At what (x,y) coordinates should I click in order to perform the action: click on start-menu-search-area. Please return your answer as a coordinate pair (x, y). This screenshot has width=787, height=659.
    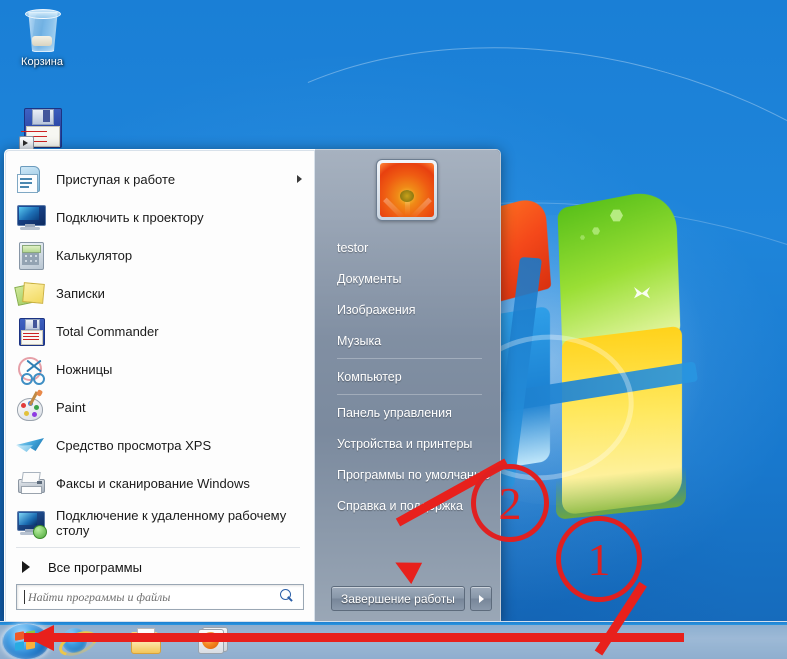
    Looking at the image, I should click on (160, 597).